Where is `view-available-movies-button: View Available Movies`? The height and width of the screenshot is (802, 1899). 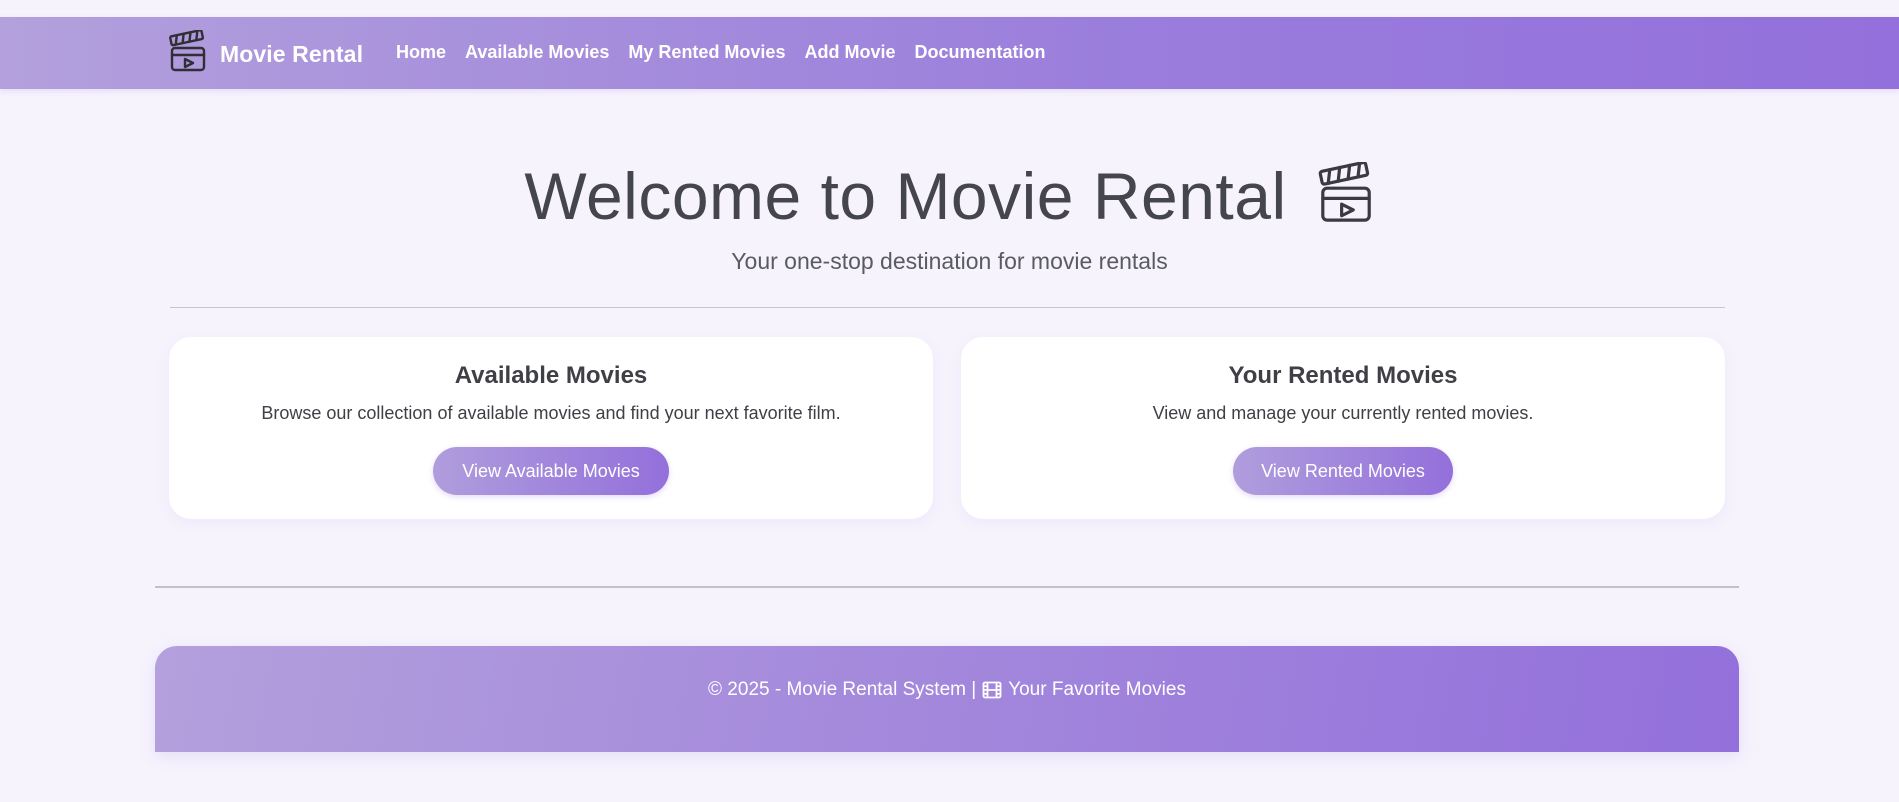
view-available-movies-button: View Available Movies is located at coordinates (551, 471).